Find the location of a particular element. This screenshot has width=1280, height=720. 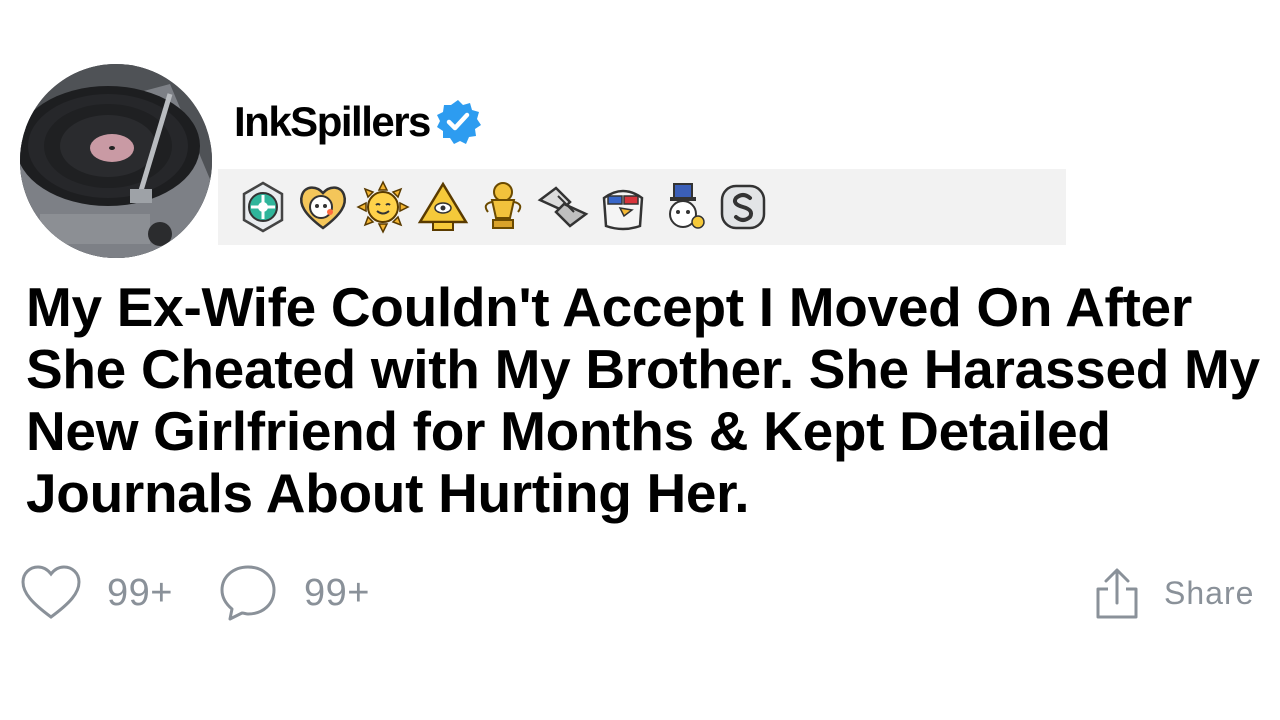

awards-bar is located at coordinates (642, 207).